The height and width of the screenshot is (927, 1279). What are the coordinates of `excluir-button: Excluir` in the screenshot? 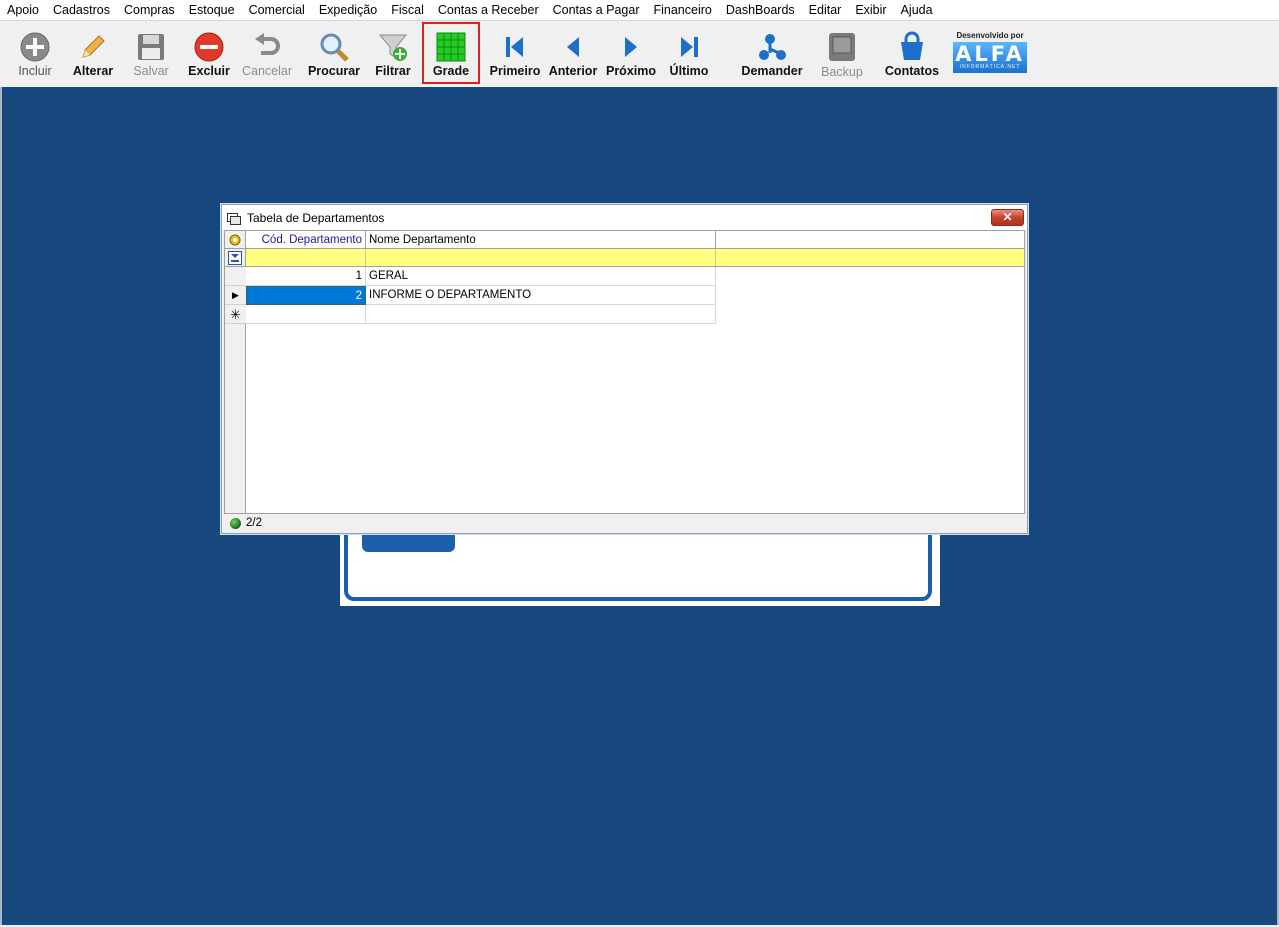 It's located at (209, 53).